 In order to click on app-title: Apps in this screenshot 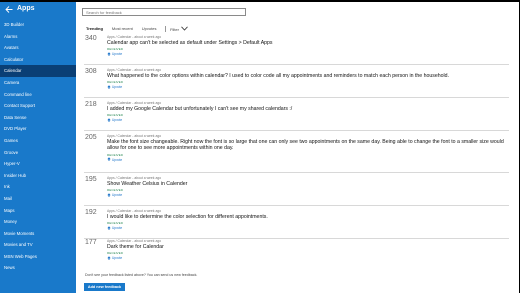, I will do `click(26, 8)`.